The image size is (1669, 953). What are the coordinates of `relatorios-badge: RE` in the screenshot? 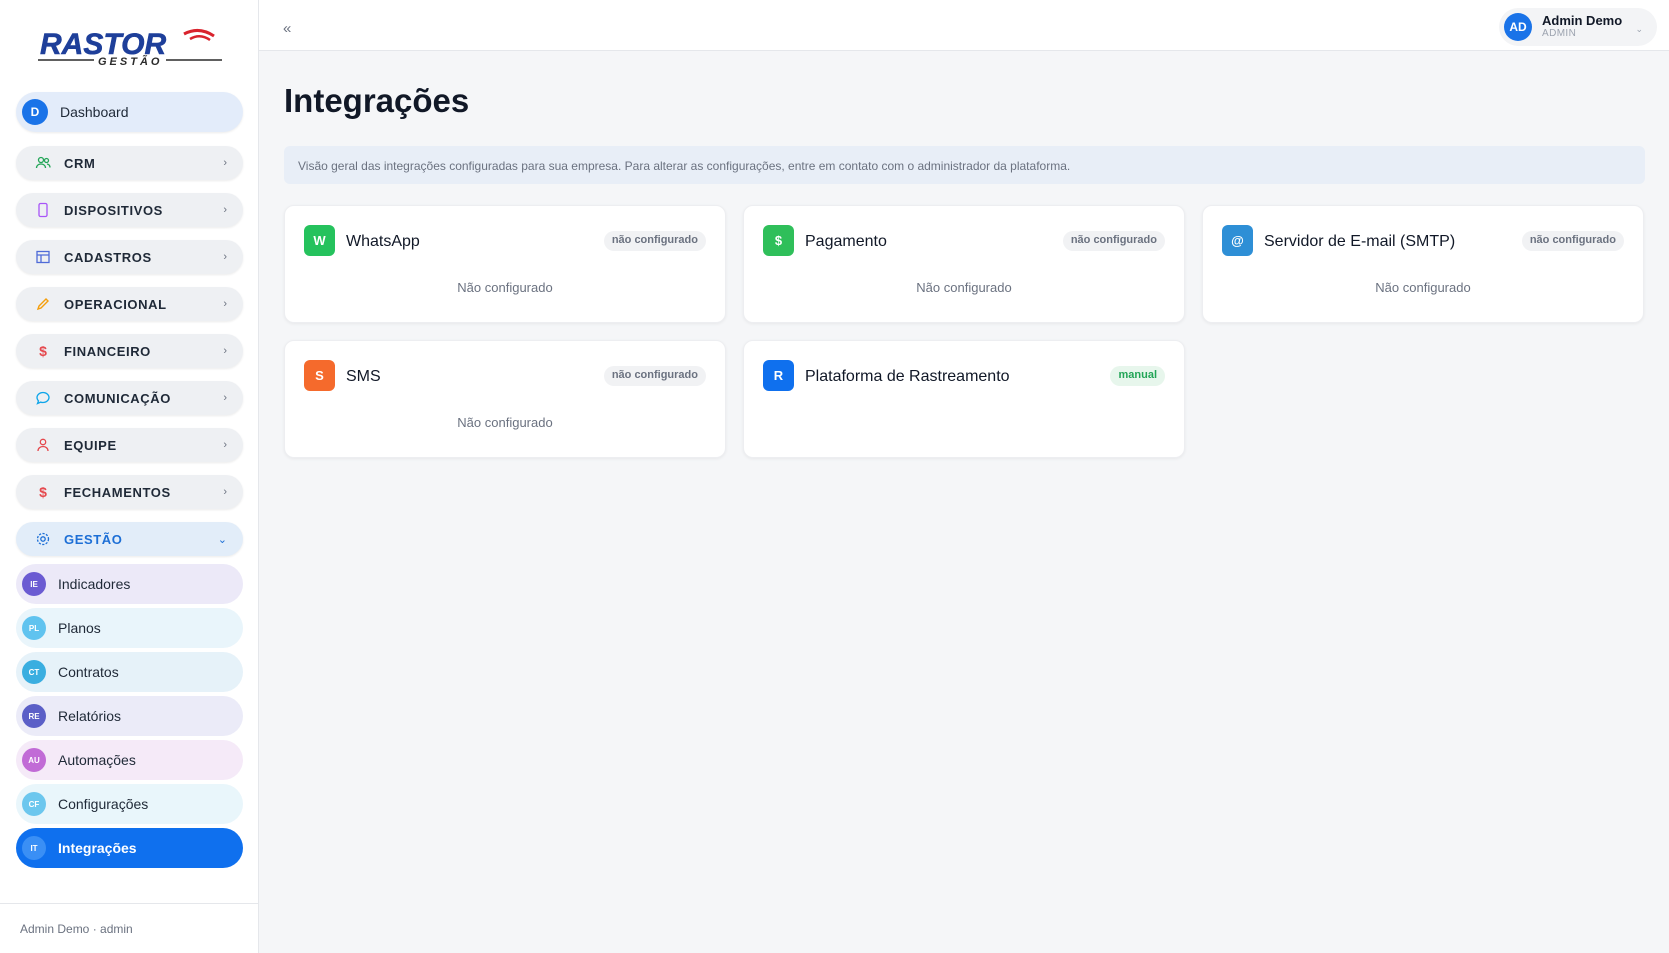 It's located at (34, 716).